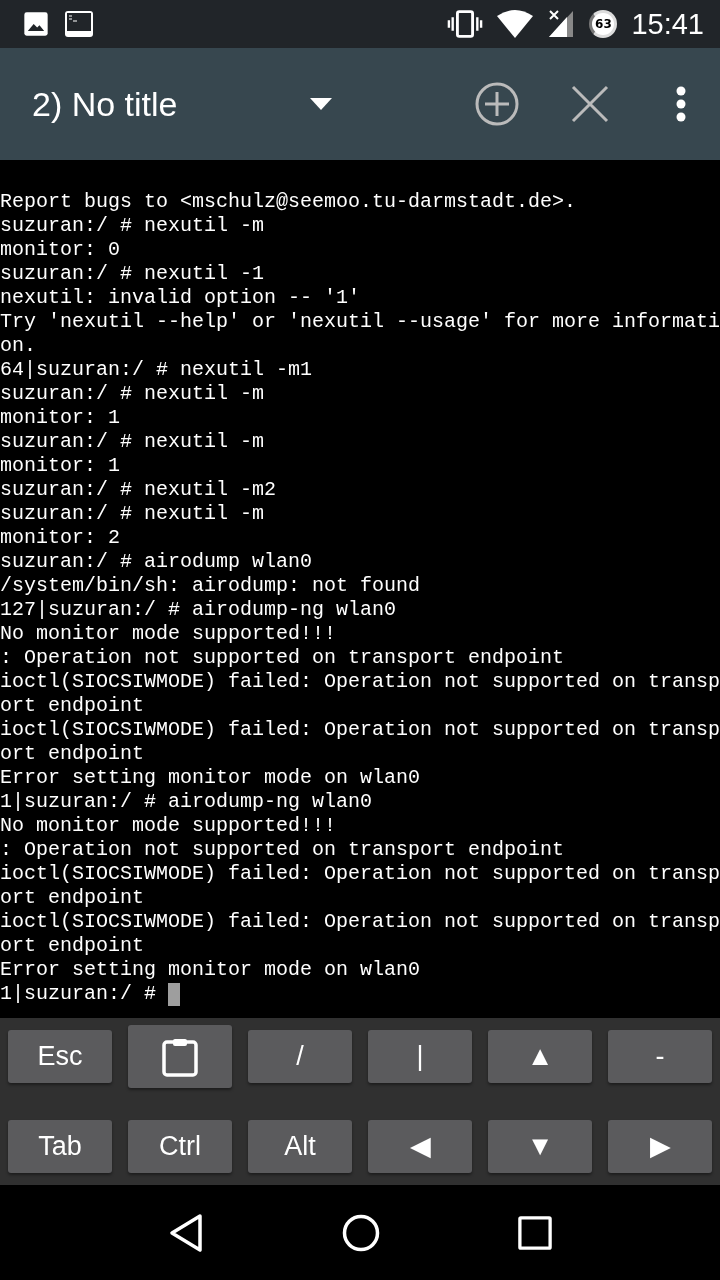 This screenshot has width=720, height=1280. What do you see at coordinates (180, 1146) in the screenshot?
I see `key-button: Ctrl` at bounding box center [180, 1146].